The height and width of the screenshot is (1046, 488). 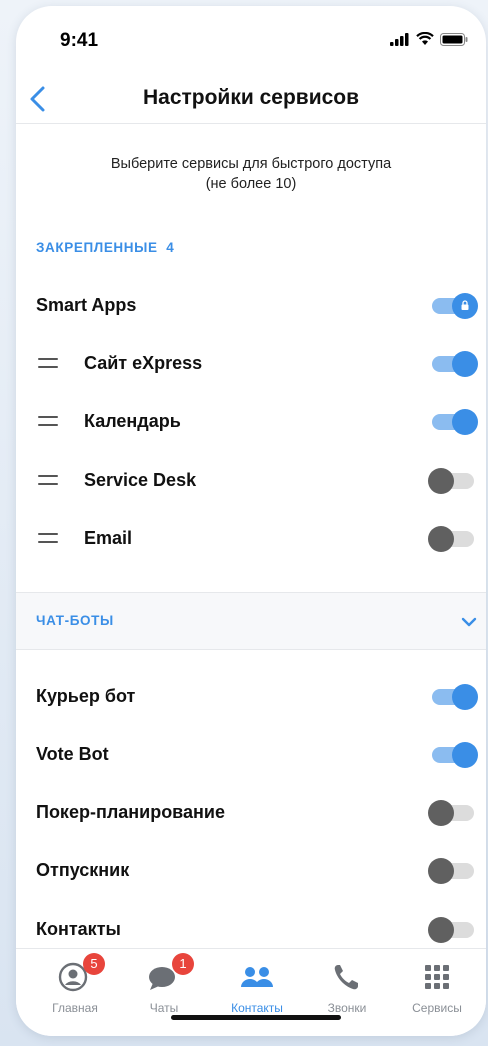 I want to click on page-title: Настройки сервисов, so click(x=251, y=97).